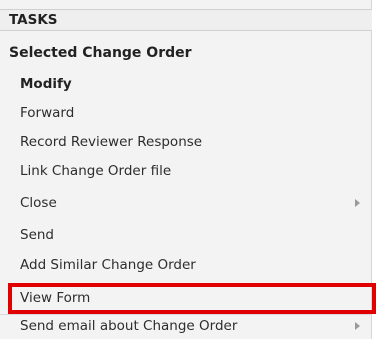 The height and width of the screenshot is (339, 379). Describe the element at coordinates (129, 326) in the screenshot. I see `menu-item-label: Send email about Change Order` at that location.